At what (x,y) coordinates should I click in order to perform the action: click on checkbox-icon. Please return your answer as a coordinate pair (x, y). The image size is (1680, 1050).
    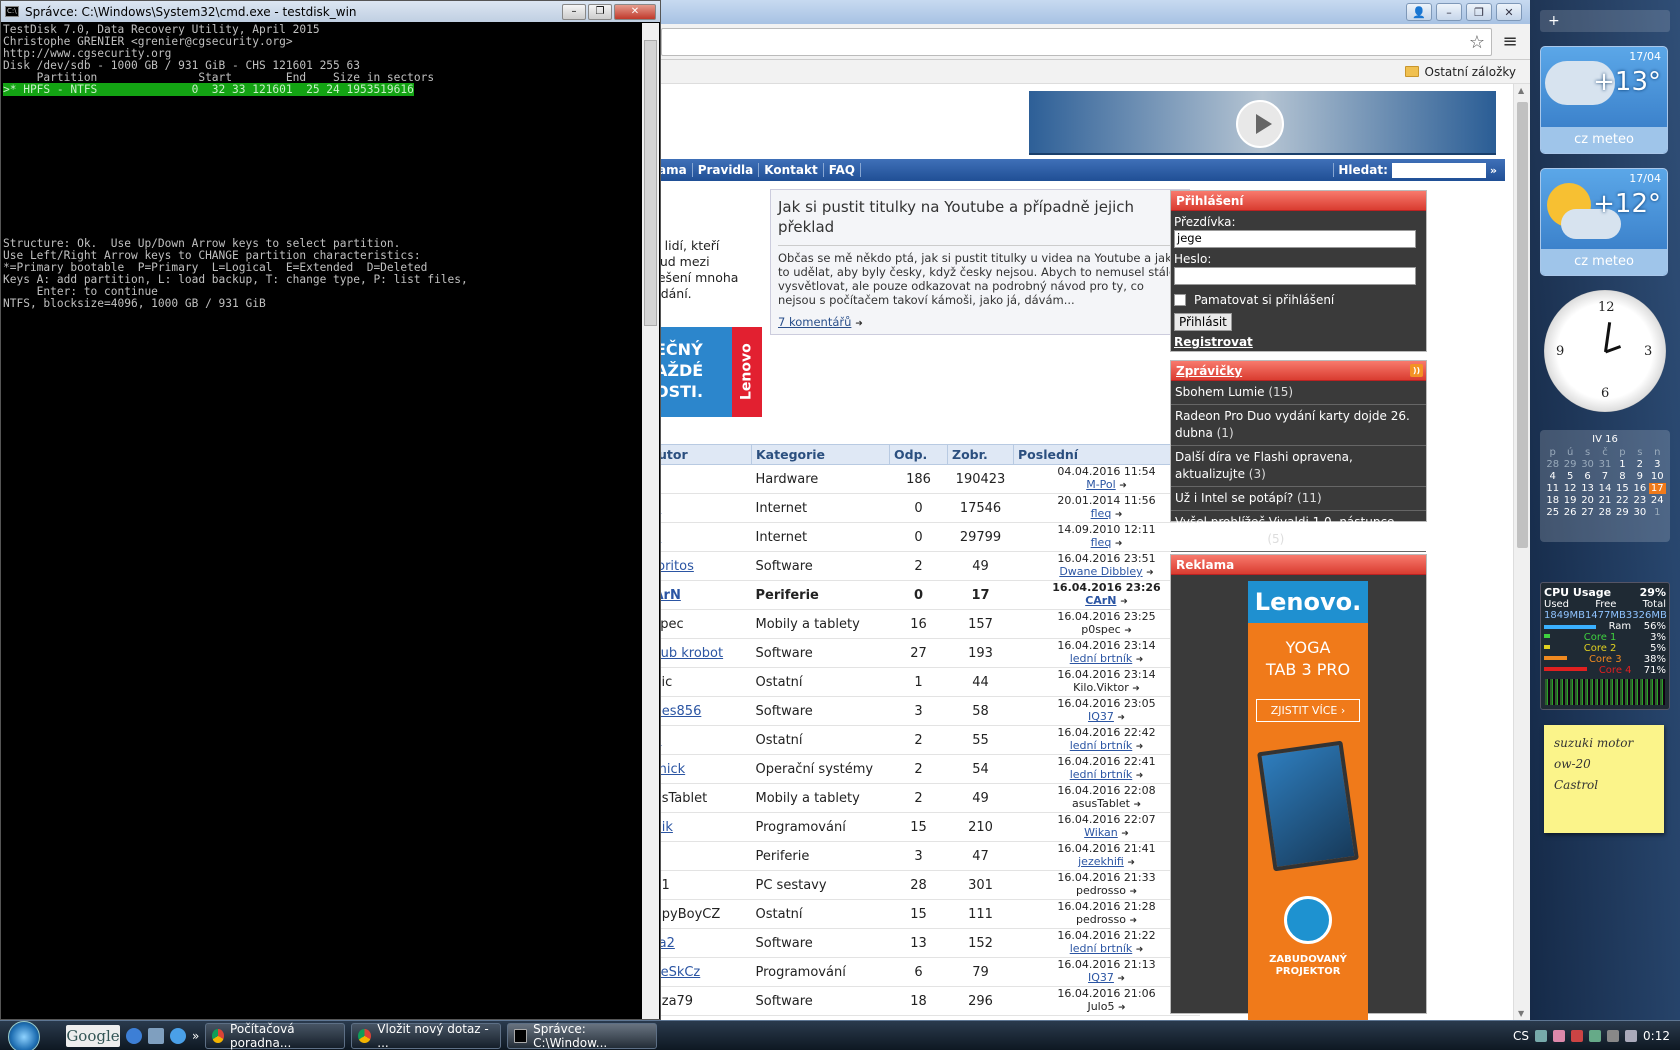
    Looking at the image, I should click on (1180, 300).